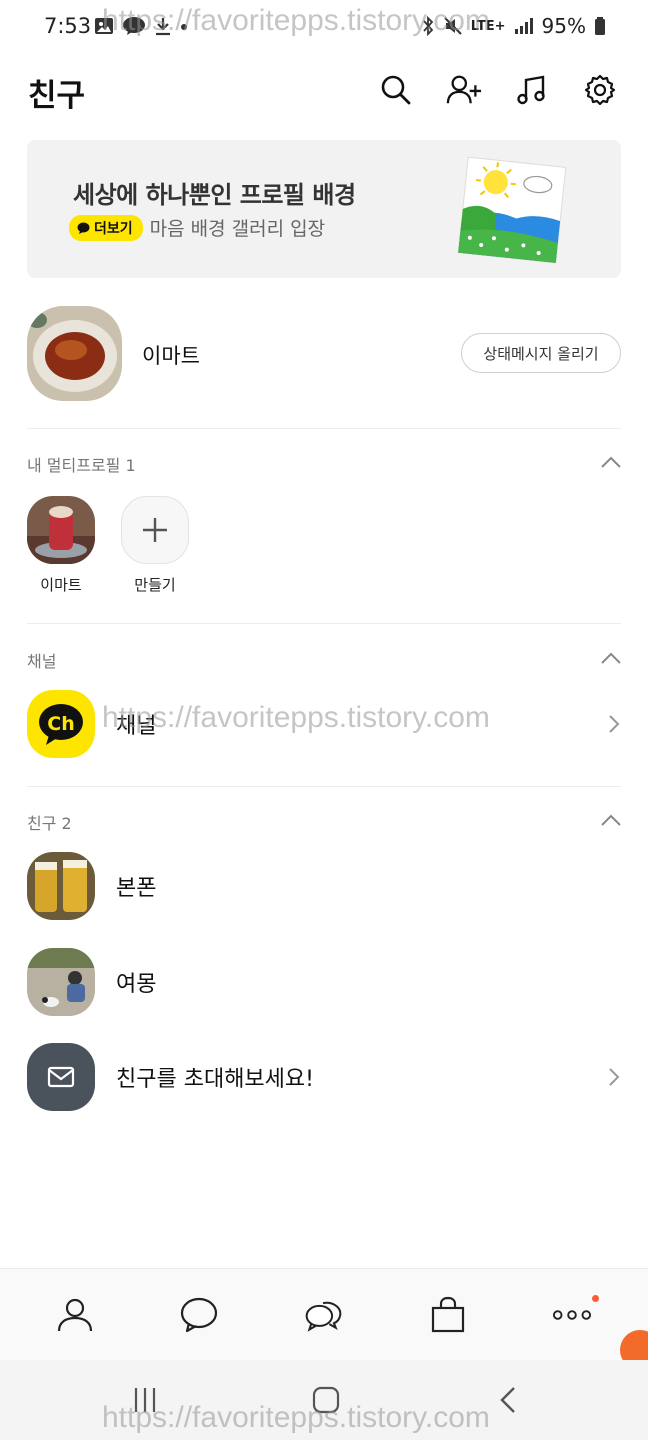 The height and width of the screenshot is (1440, 648). Describe the element at coordinates (155, 530) in the screenshot. I see `plus-icon` at that location.